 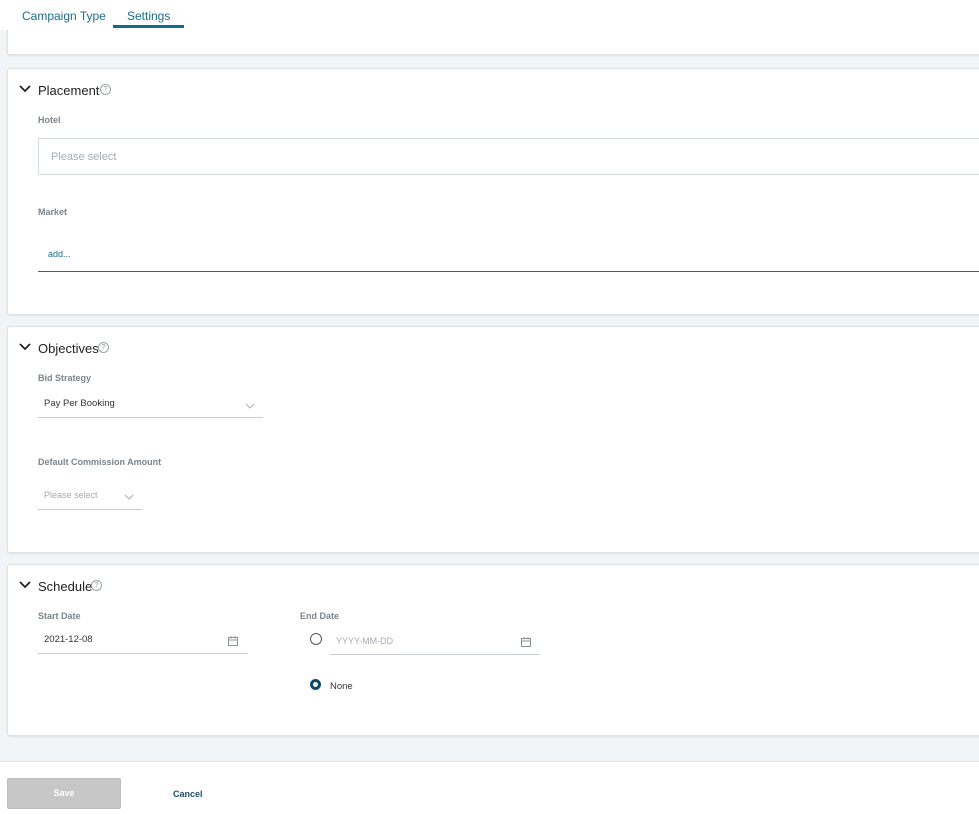 I want to click on tab-settings: Settings, so click(x=148, y=16).